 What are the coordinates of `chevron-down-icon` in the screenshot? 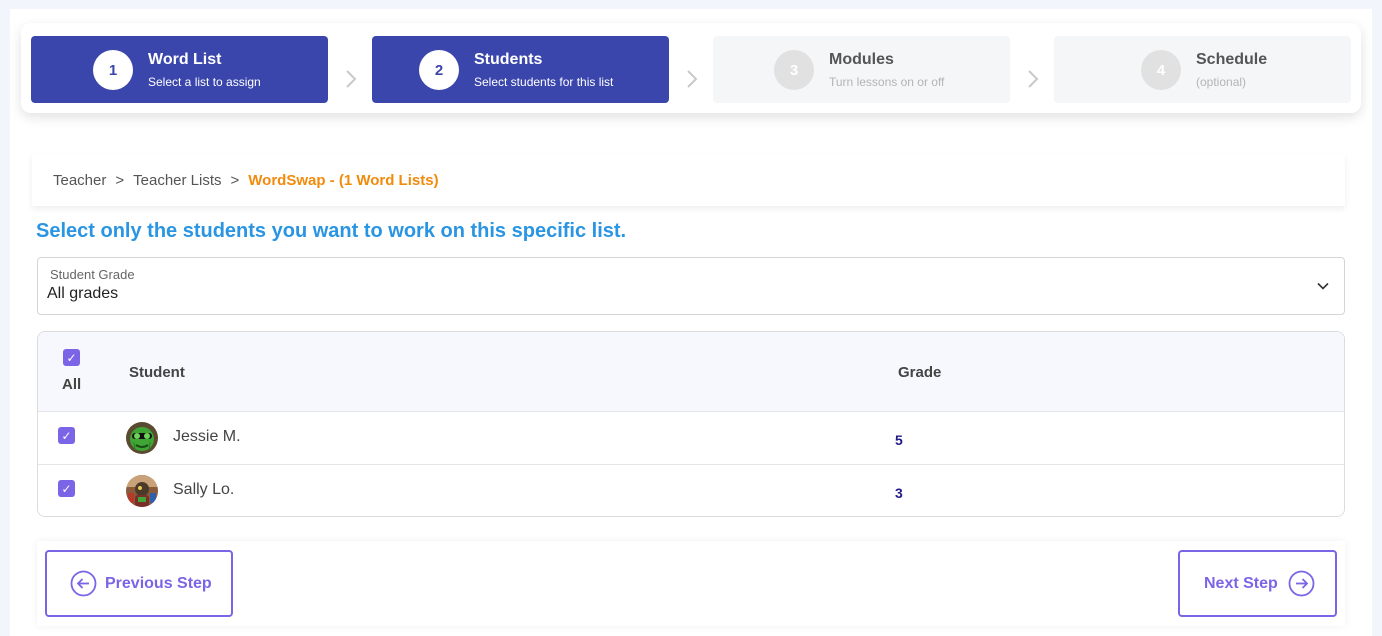 It's located at (1323, 286).